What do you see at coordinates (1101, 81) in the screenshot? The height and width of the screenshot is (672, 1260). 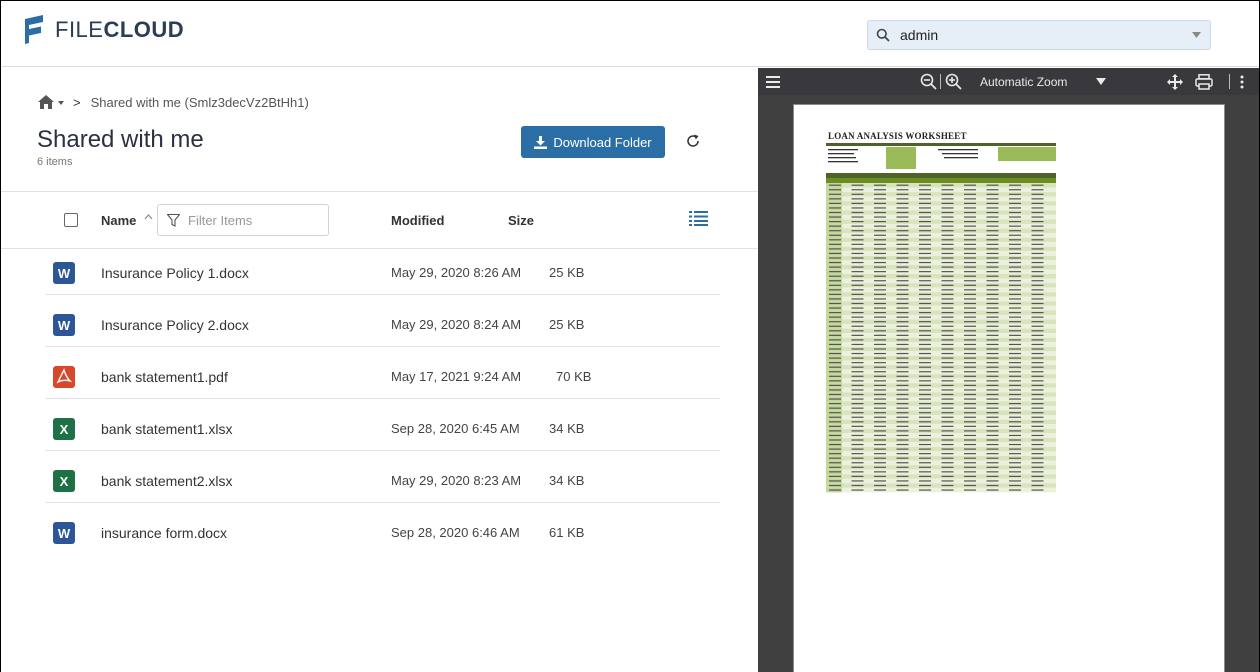 I see `zoom-dropdown-icon` at bounding box center [1101, 81].